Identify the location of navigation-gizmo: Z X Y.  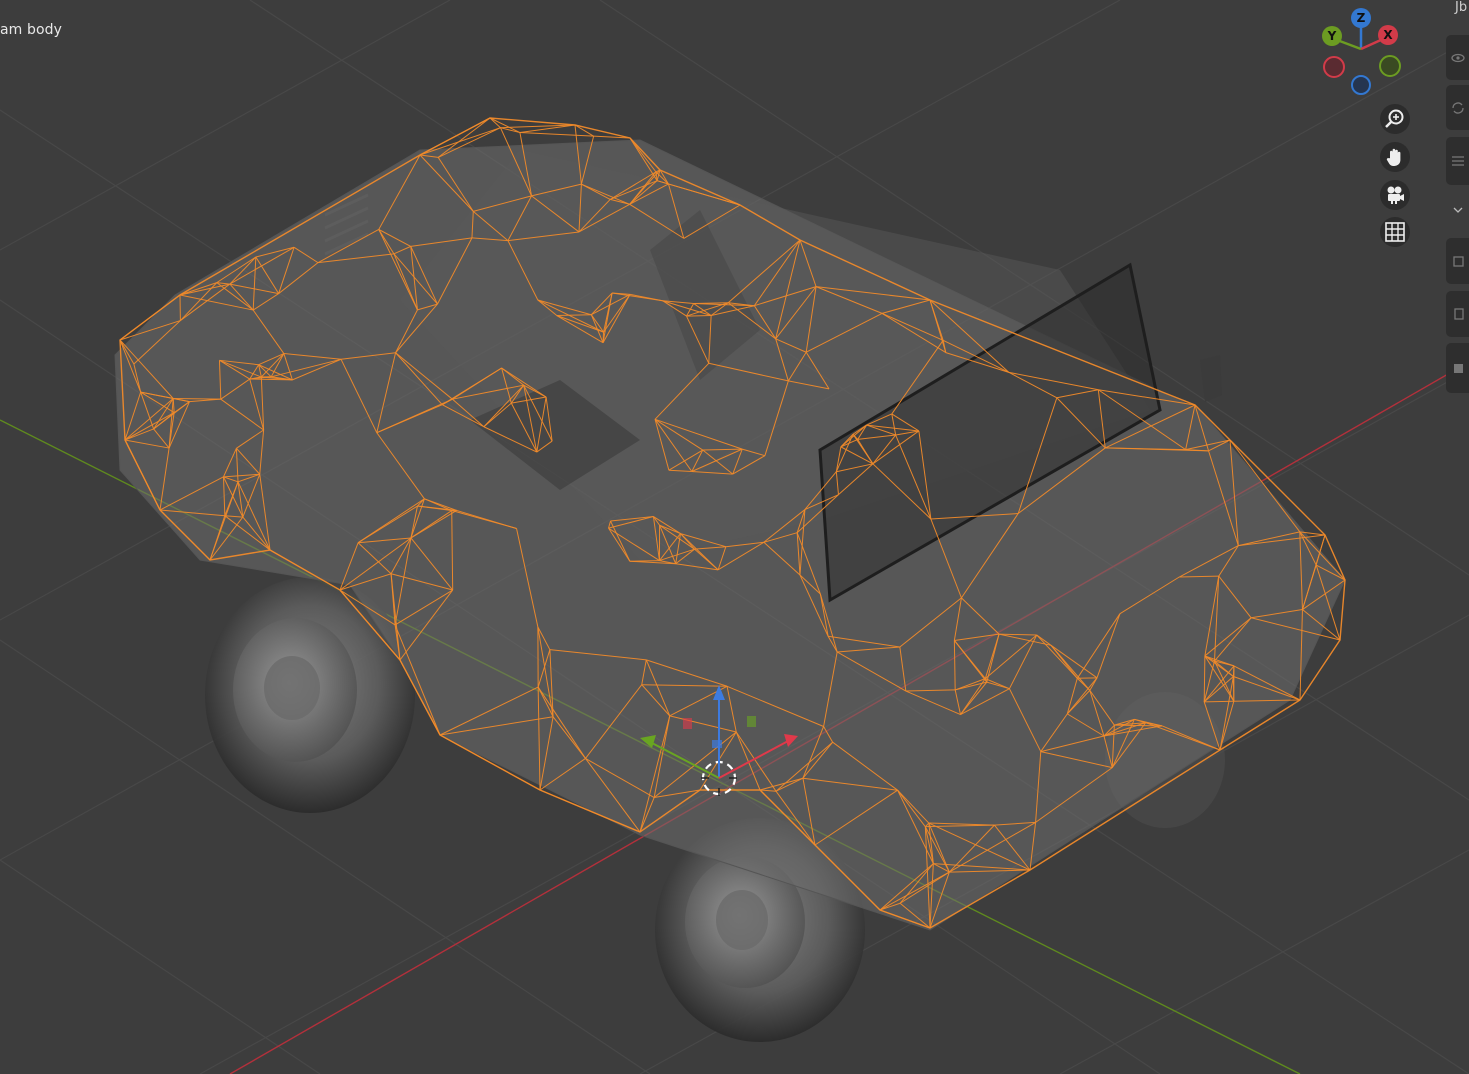
(1370, 50).